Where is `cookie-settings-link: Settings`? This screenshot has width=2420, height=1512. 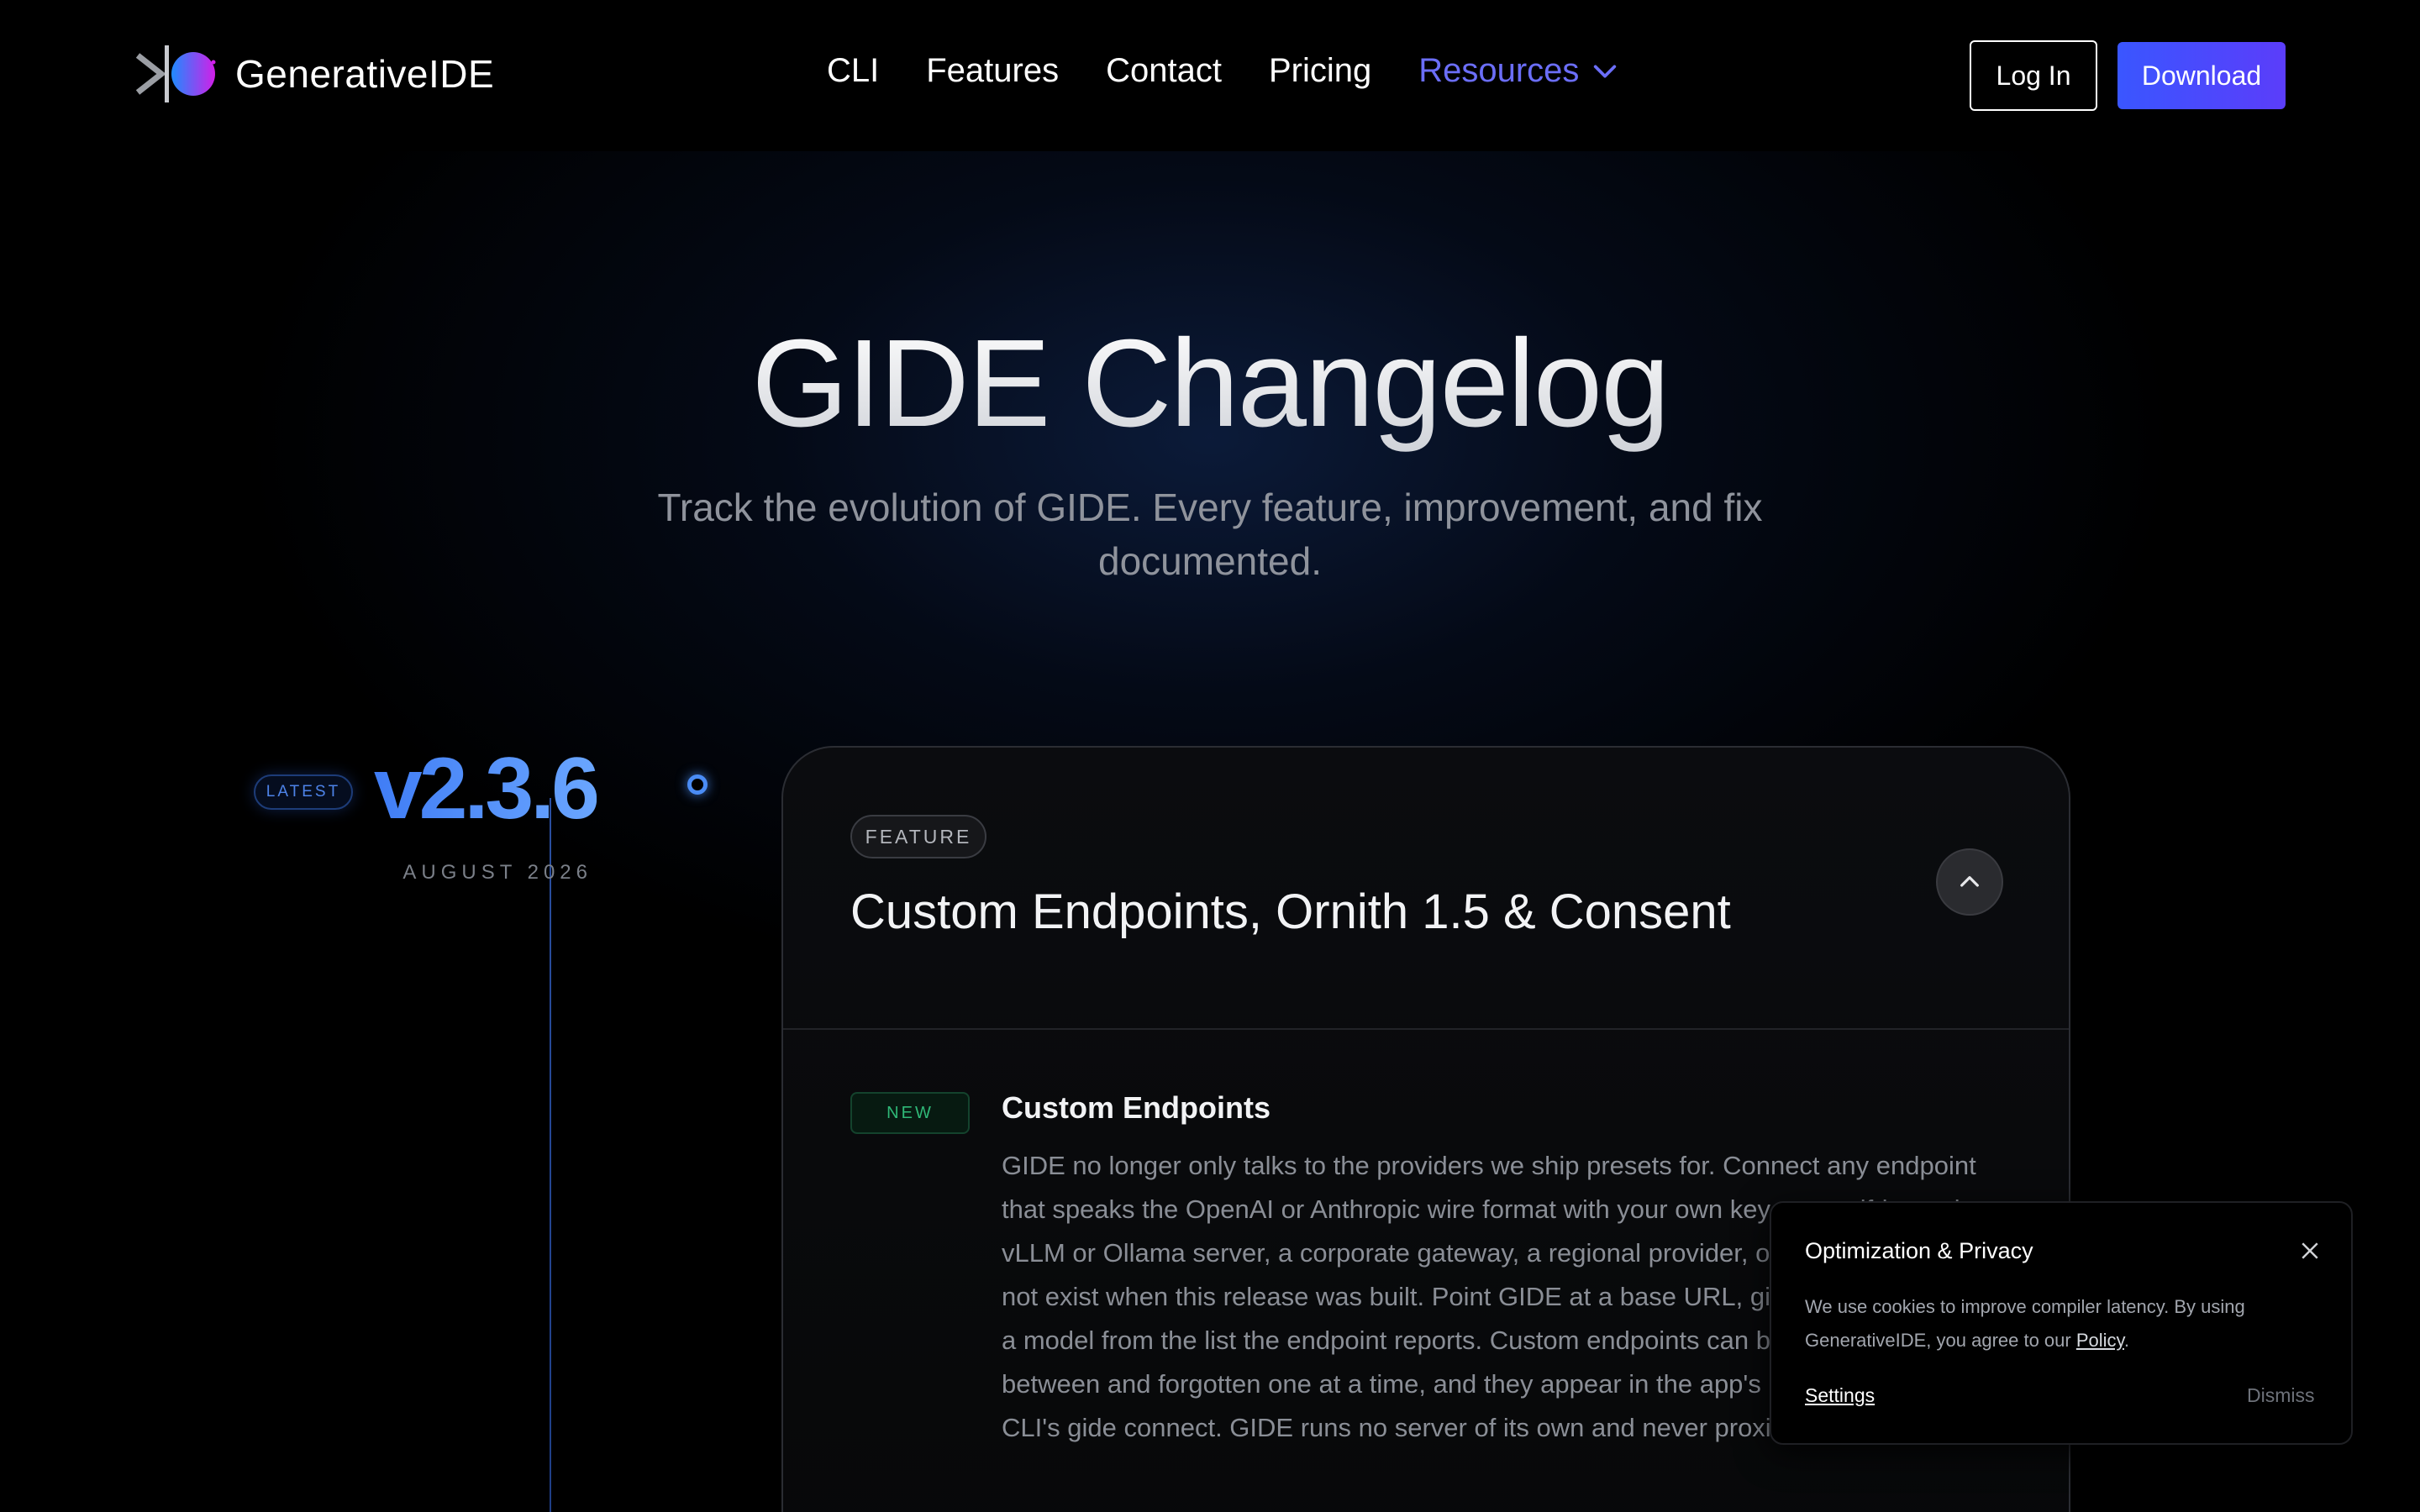 cookie-settings-link: Settings is located at coordinates (1840, 1395).